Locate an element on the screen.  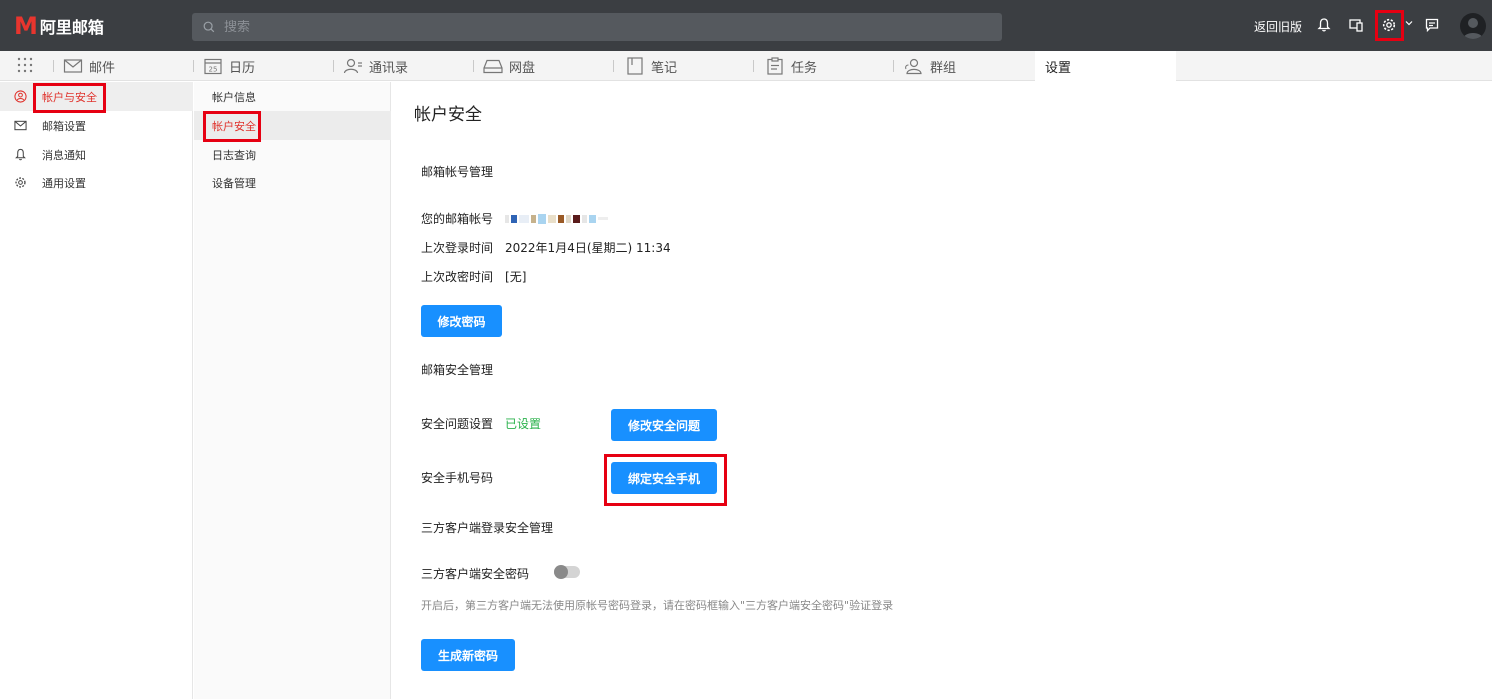
tab-groups: 群组 is located at coordinates (930, 66).